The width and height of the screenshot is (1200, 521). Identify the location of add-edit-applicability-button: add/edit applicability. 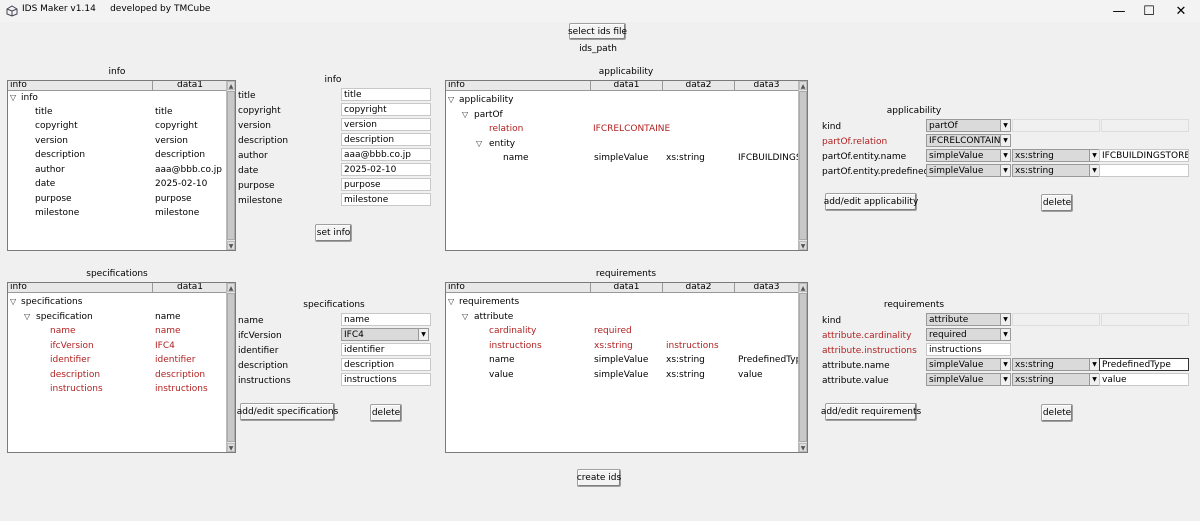
(871, 202).